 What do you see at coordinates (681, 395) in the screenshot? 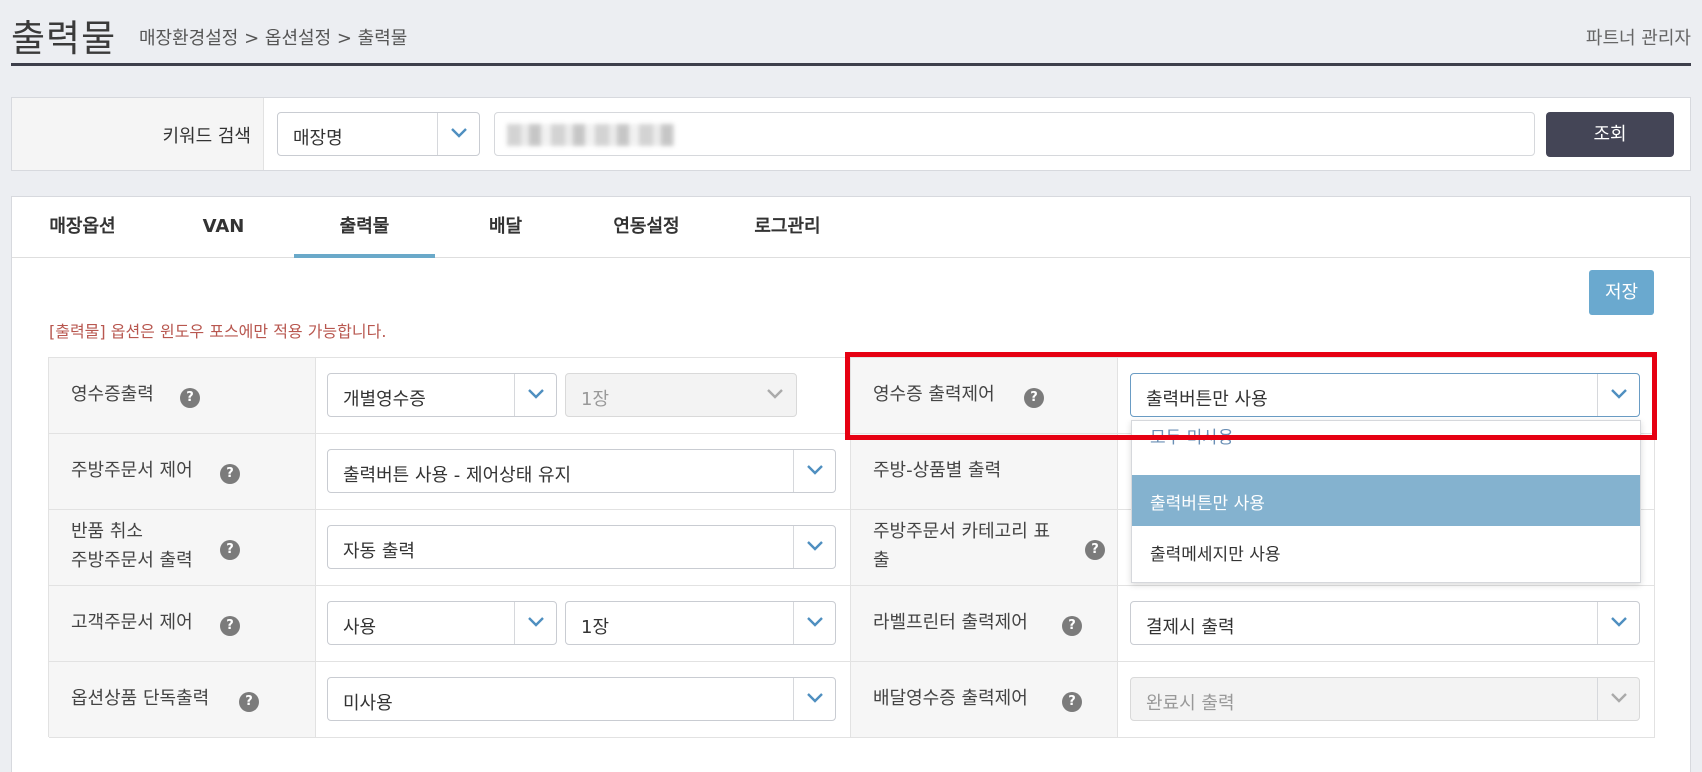
I see `receipt-copies-select: 1장` at bounding box center [681, 395].